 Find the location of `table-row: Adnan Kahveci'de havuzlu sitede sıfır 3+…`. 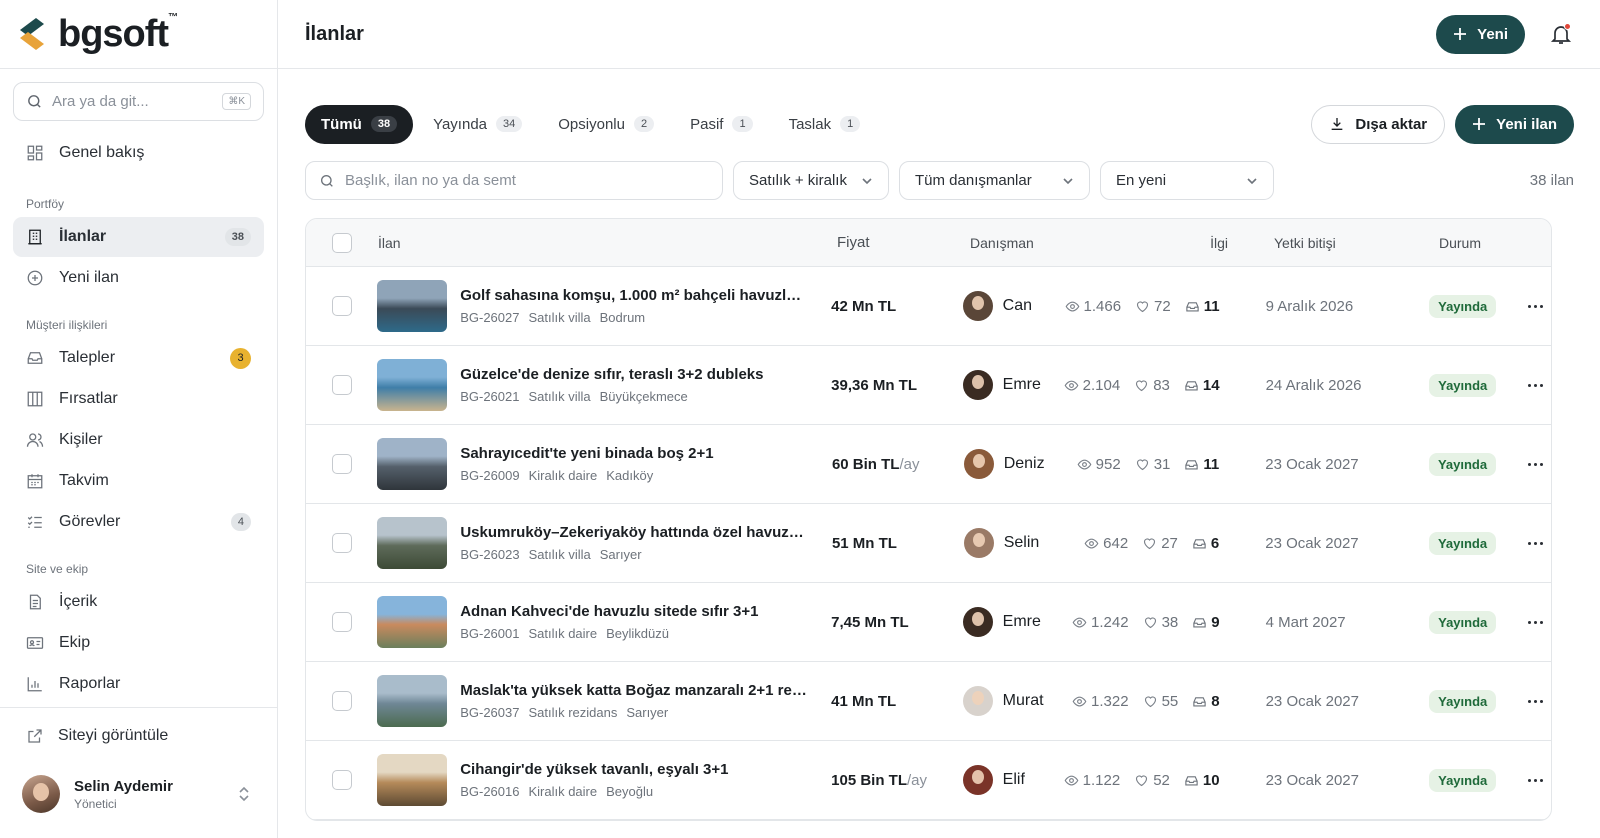

table-row: Adnan Kahveci'de havuzlu sitede sıfır 3+… is located at coordinates (928, 622).